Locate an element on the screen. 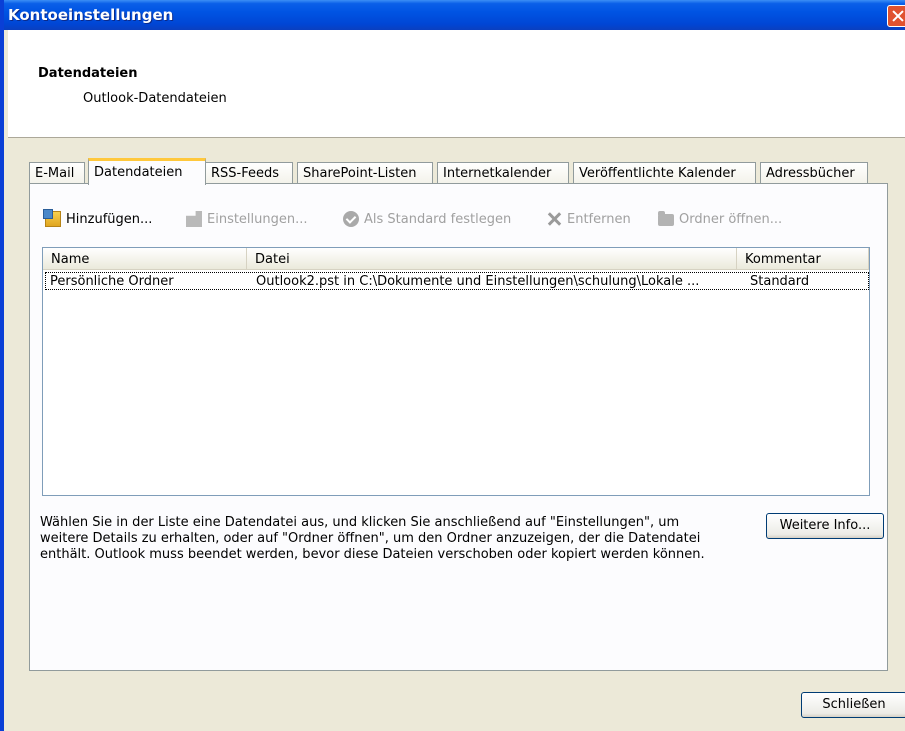 This screenshot has height=731, width=905. column-header-file: Datei is located at coordinates (492, 259).